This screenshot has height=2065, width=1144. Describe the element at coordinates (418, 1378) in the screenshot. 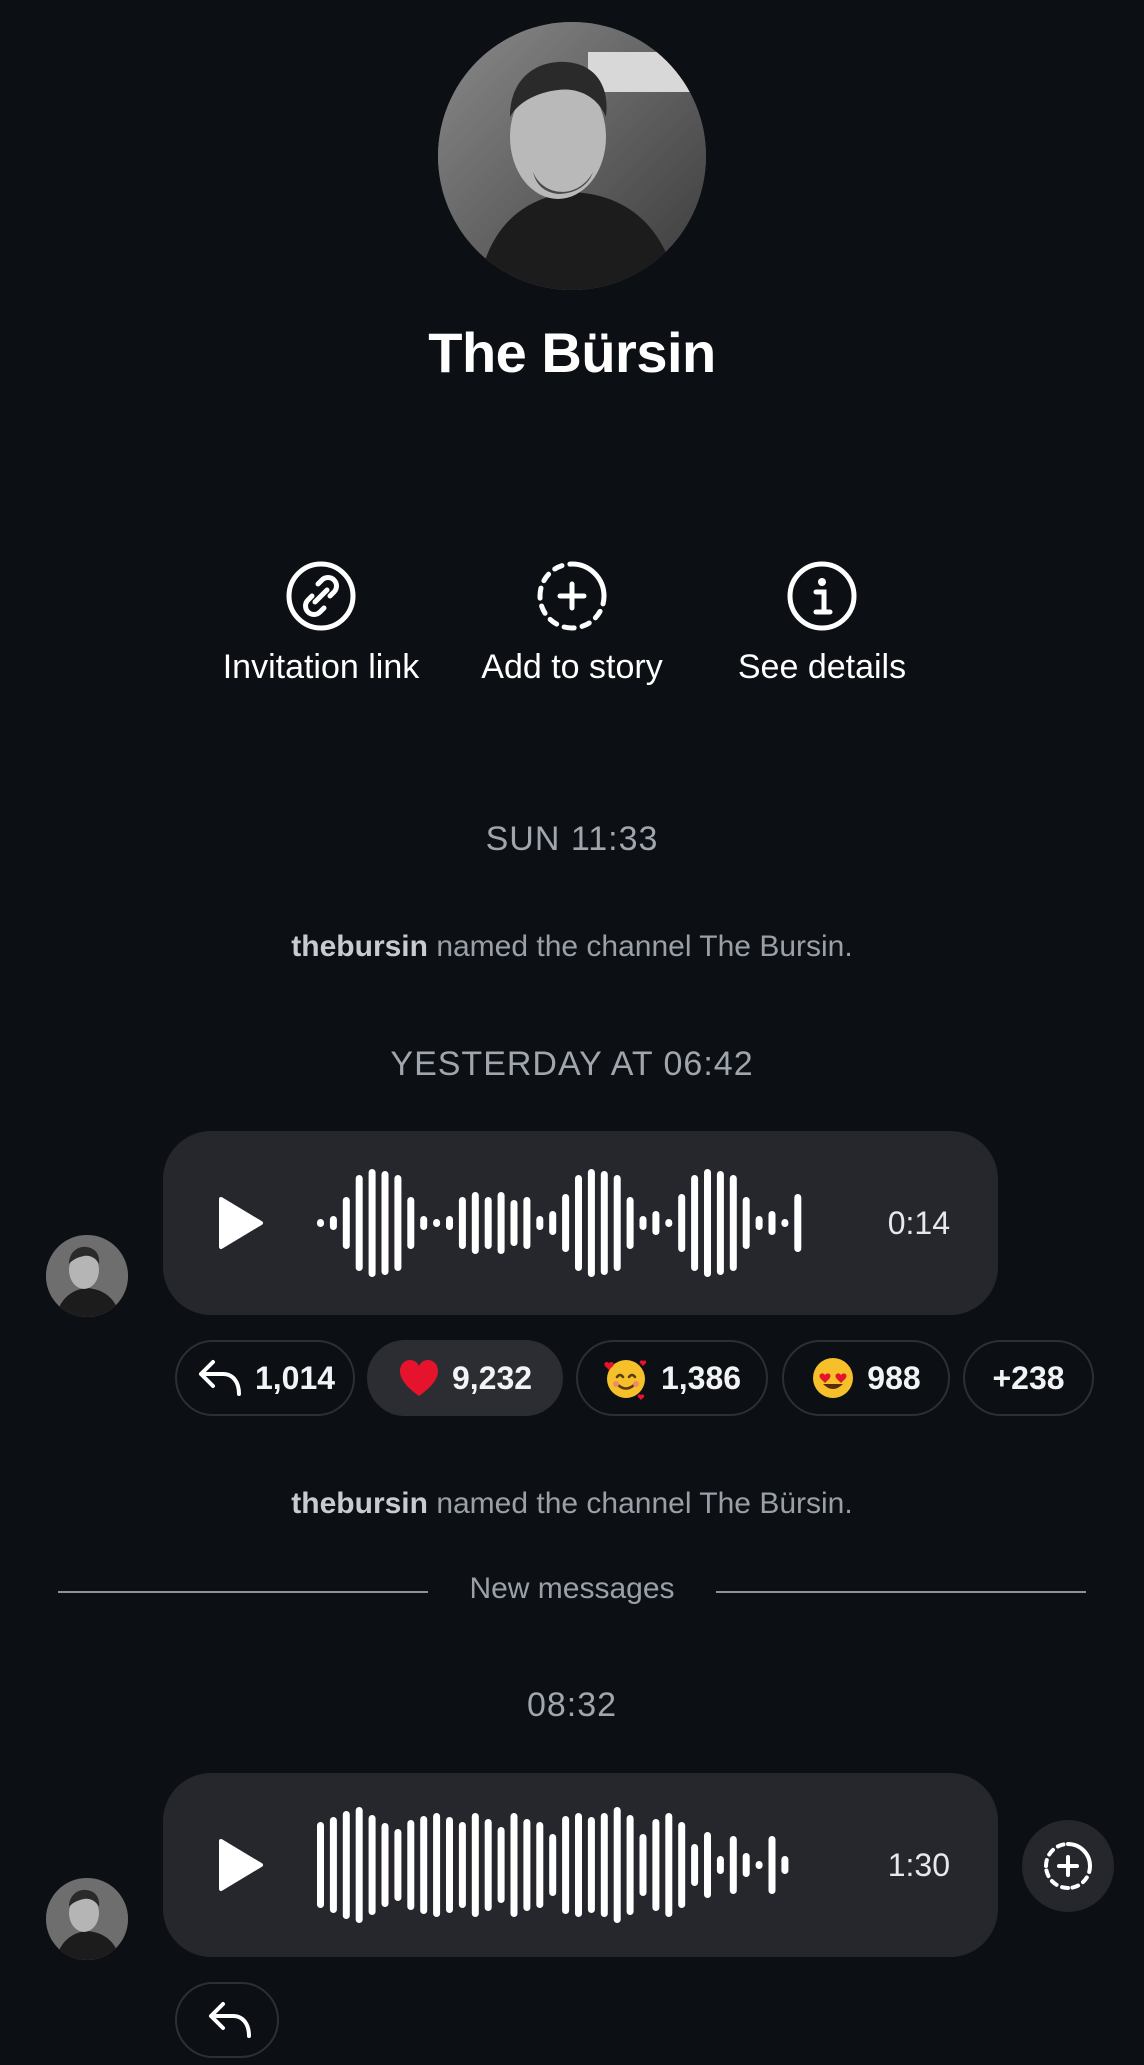

I see `red-heart-emoji` at that location.